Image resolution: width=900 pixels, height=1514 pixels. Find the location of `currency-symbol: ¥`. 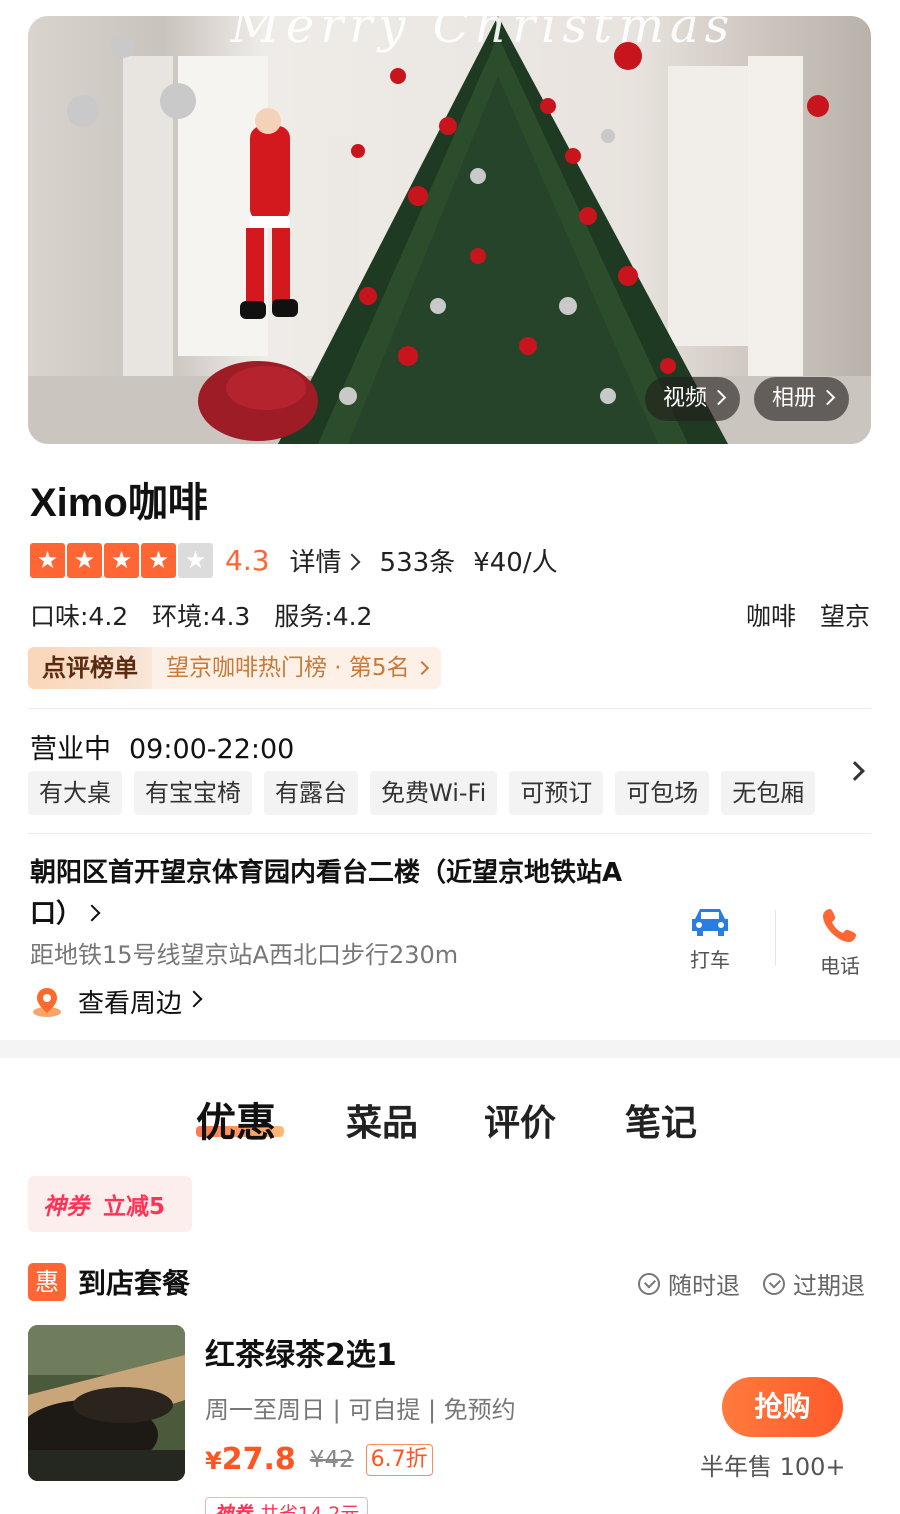

currency-symbol: ¥ is located at coordinates (213, 1461).